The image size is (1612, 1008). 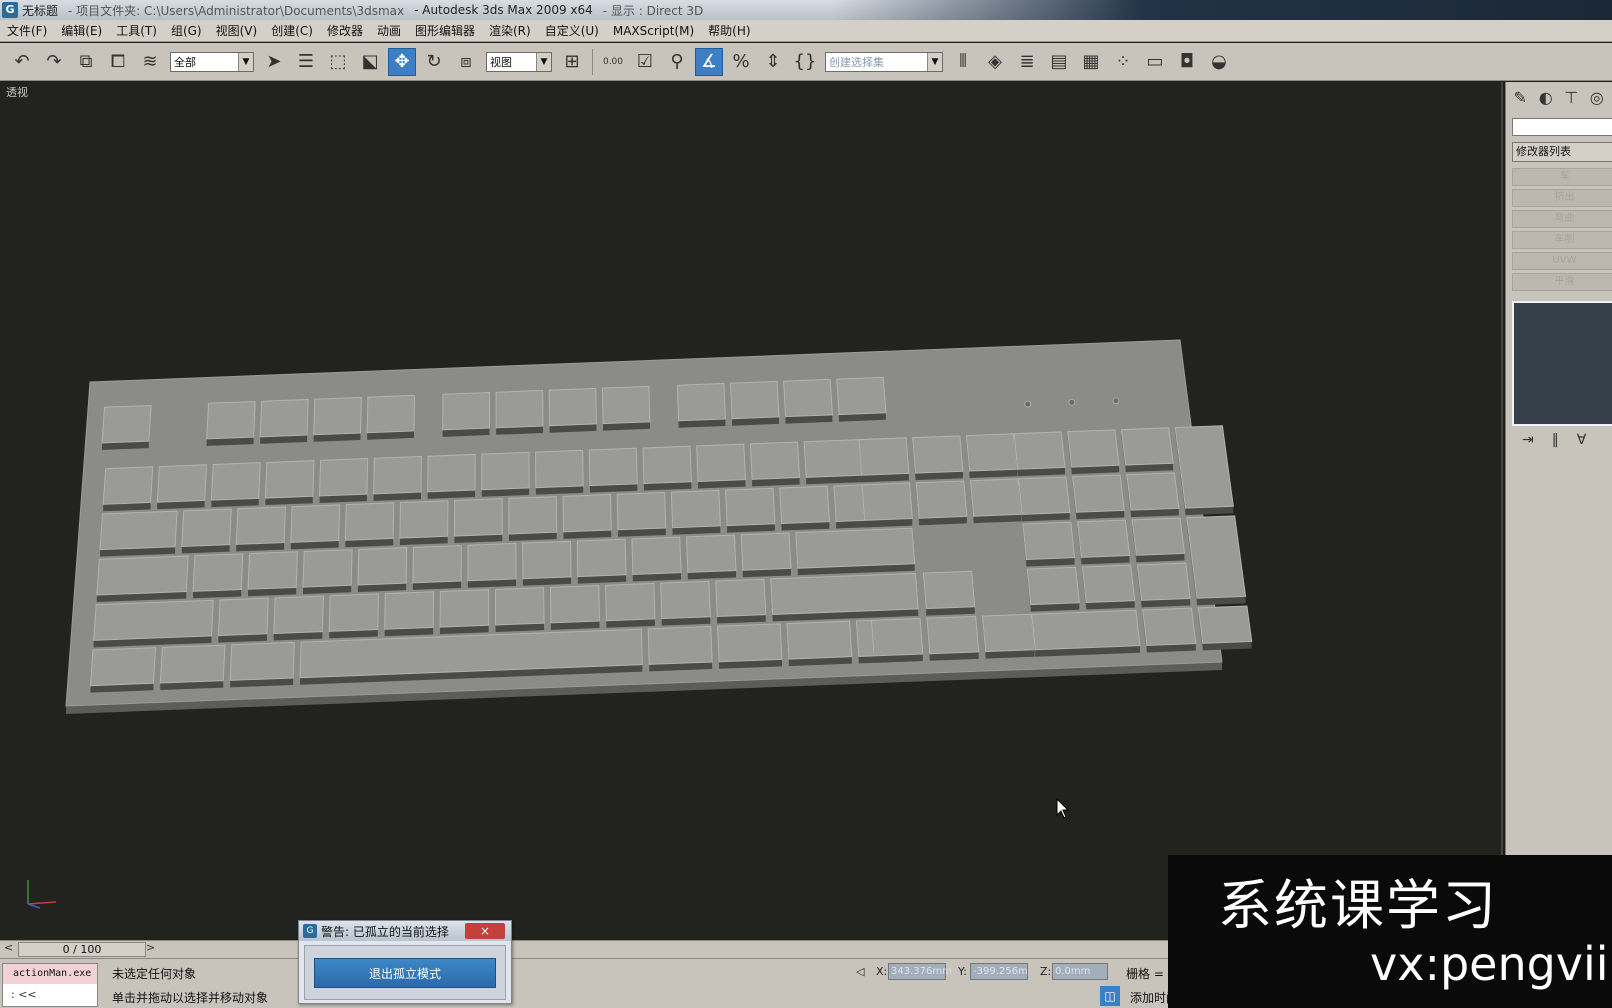 What do you see at coordinates (82, 949) in the screenshot?
I see `time-slider: 0 / 100` at bounding box center [82, 949].